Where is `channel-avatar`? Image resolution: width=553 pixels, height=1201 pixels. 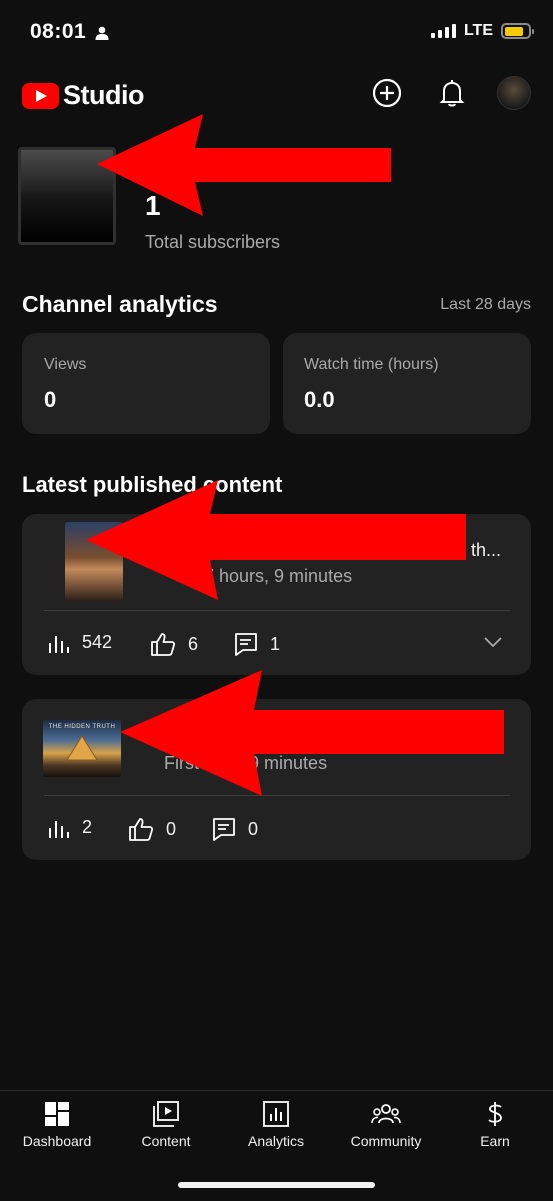 channel-avatar is located at coordinates (514, 93).